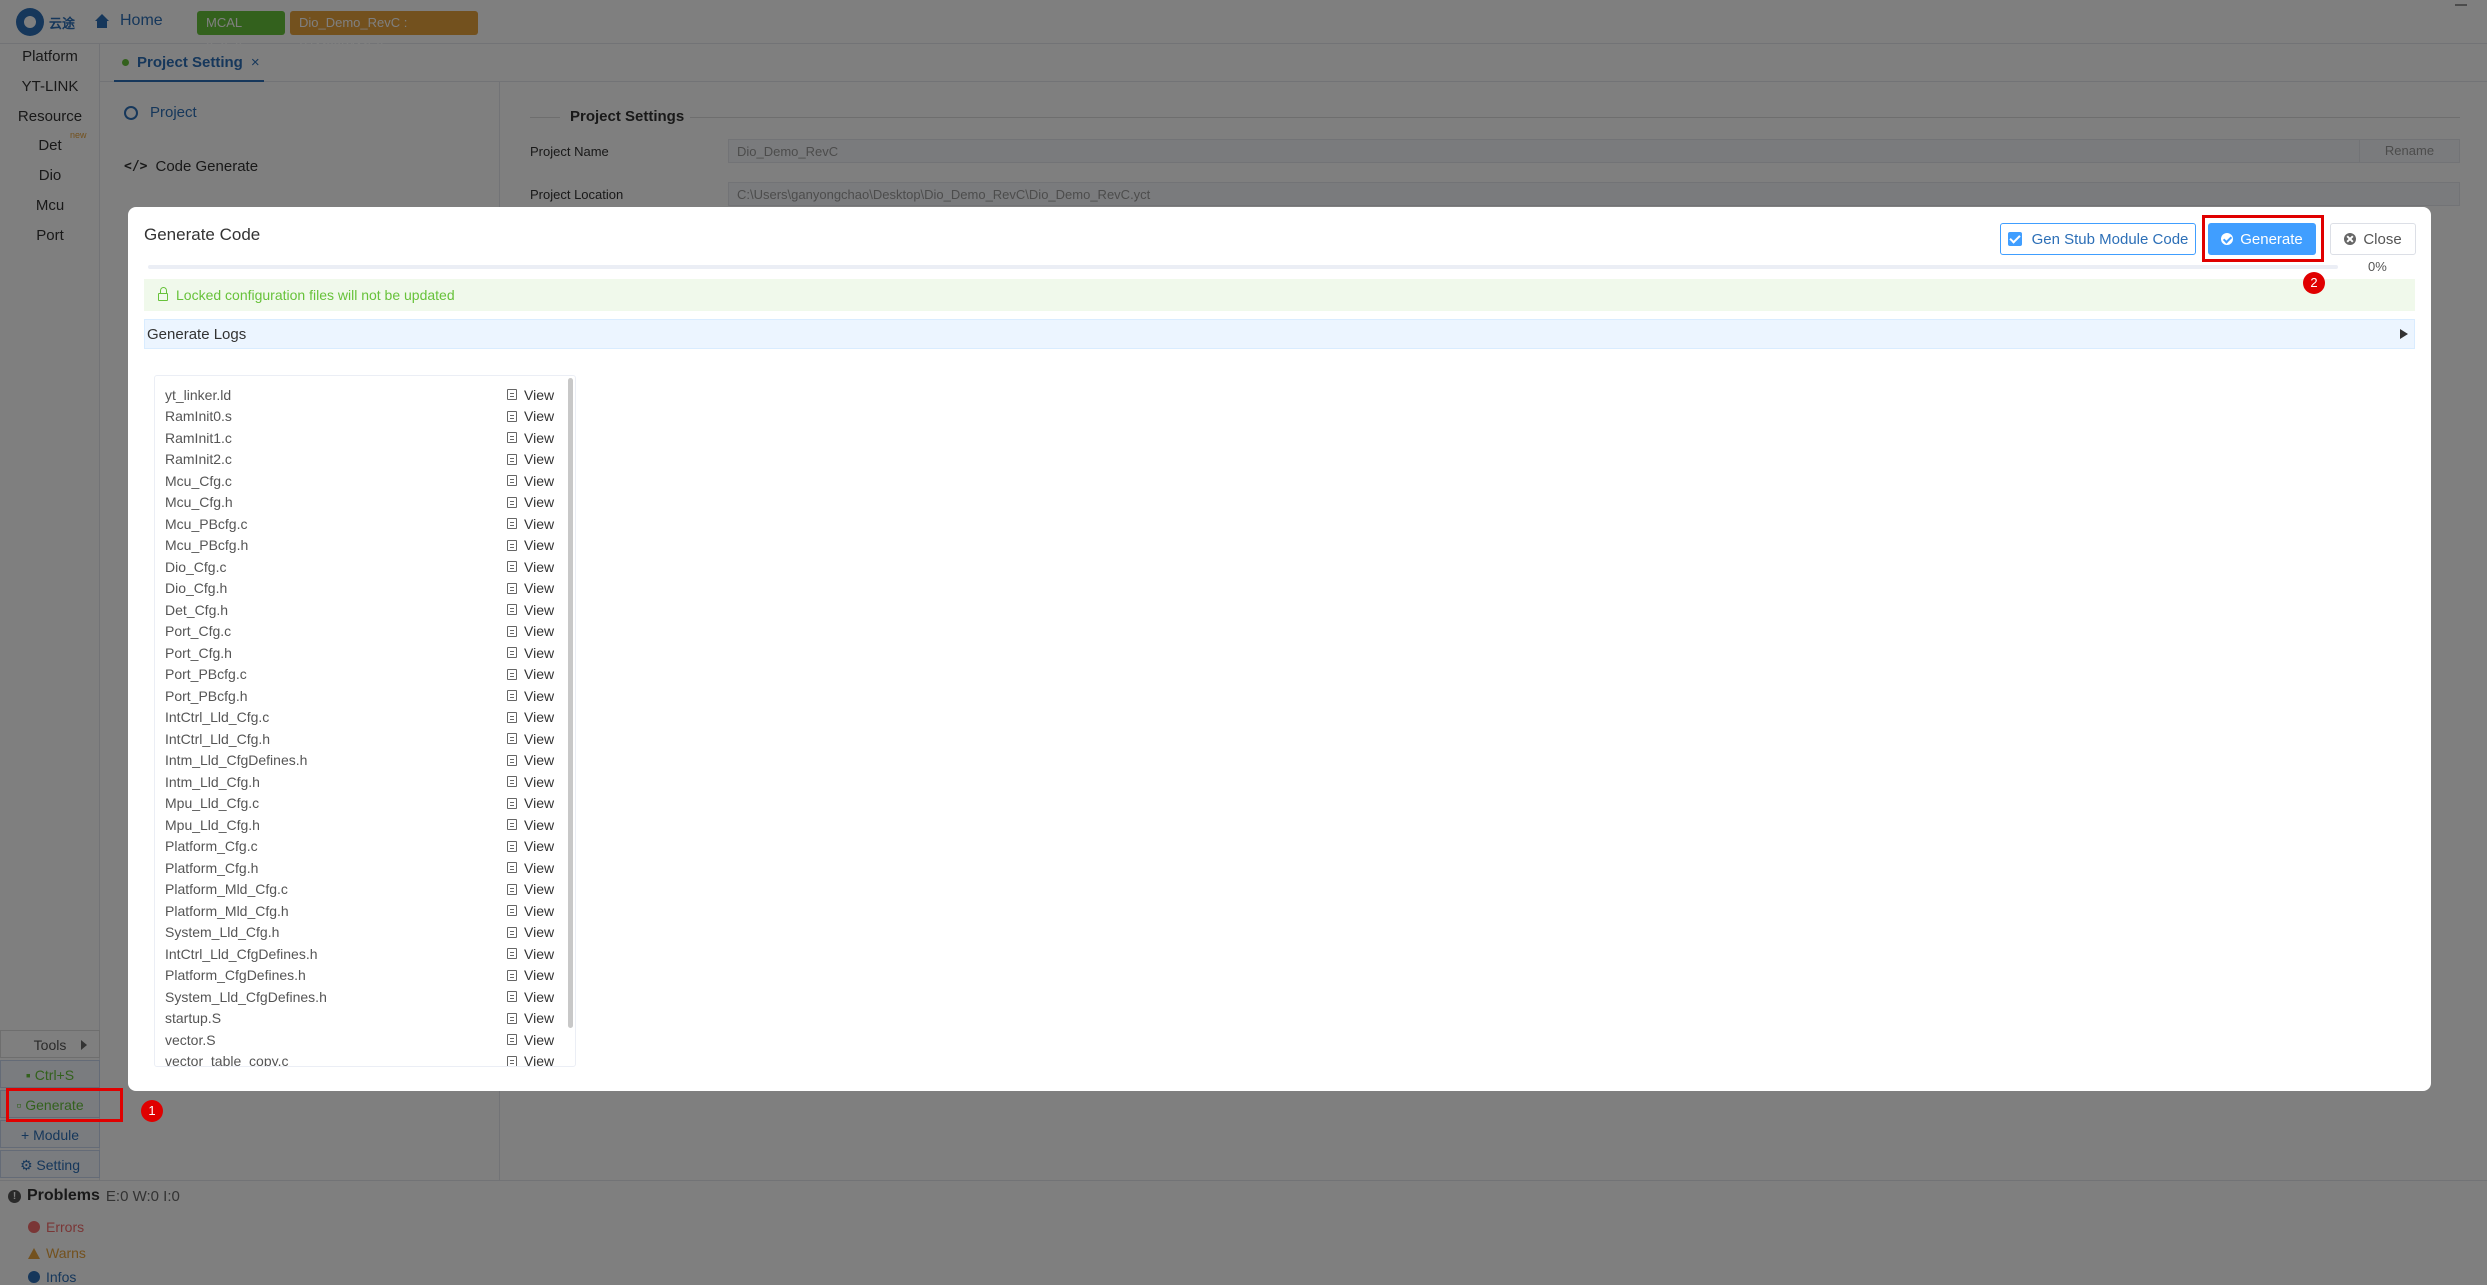 Image resolution: width=2487 pixels, height=1285 pixels. I want to click on file-row: IntCtrl_Lld_Cfg.c View, so click(361, 718).